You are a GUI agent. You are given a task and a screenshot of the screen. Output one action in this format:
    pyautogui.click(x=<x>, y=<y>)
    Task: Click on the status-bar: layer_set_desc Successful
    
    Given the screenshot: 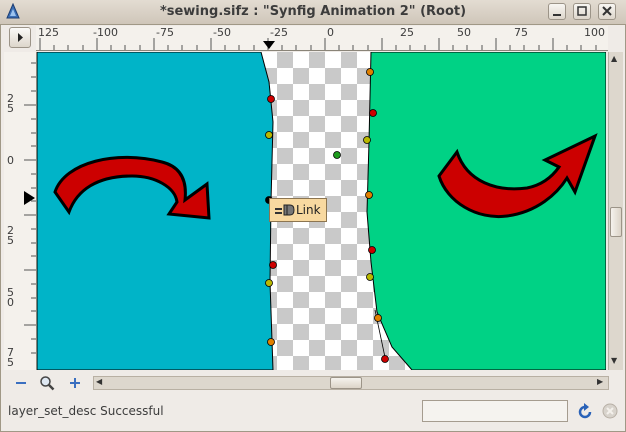 What is the action you would take?
    pyautogui.click(x=313, y=413)
    